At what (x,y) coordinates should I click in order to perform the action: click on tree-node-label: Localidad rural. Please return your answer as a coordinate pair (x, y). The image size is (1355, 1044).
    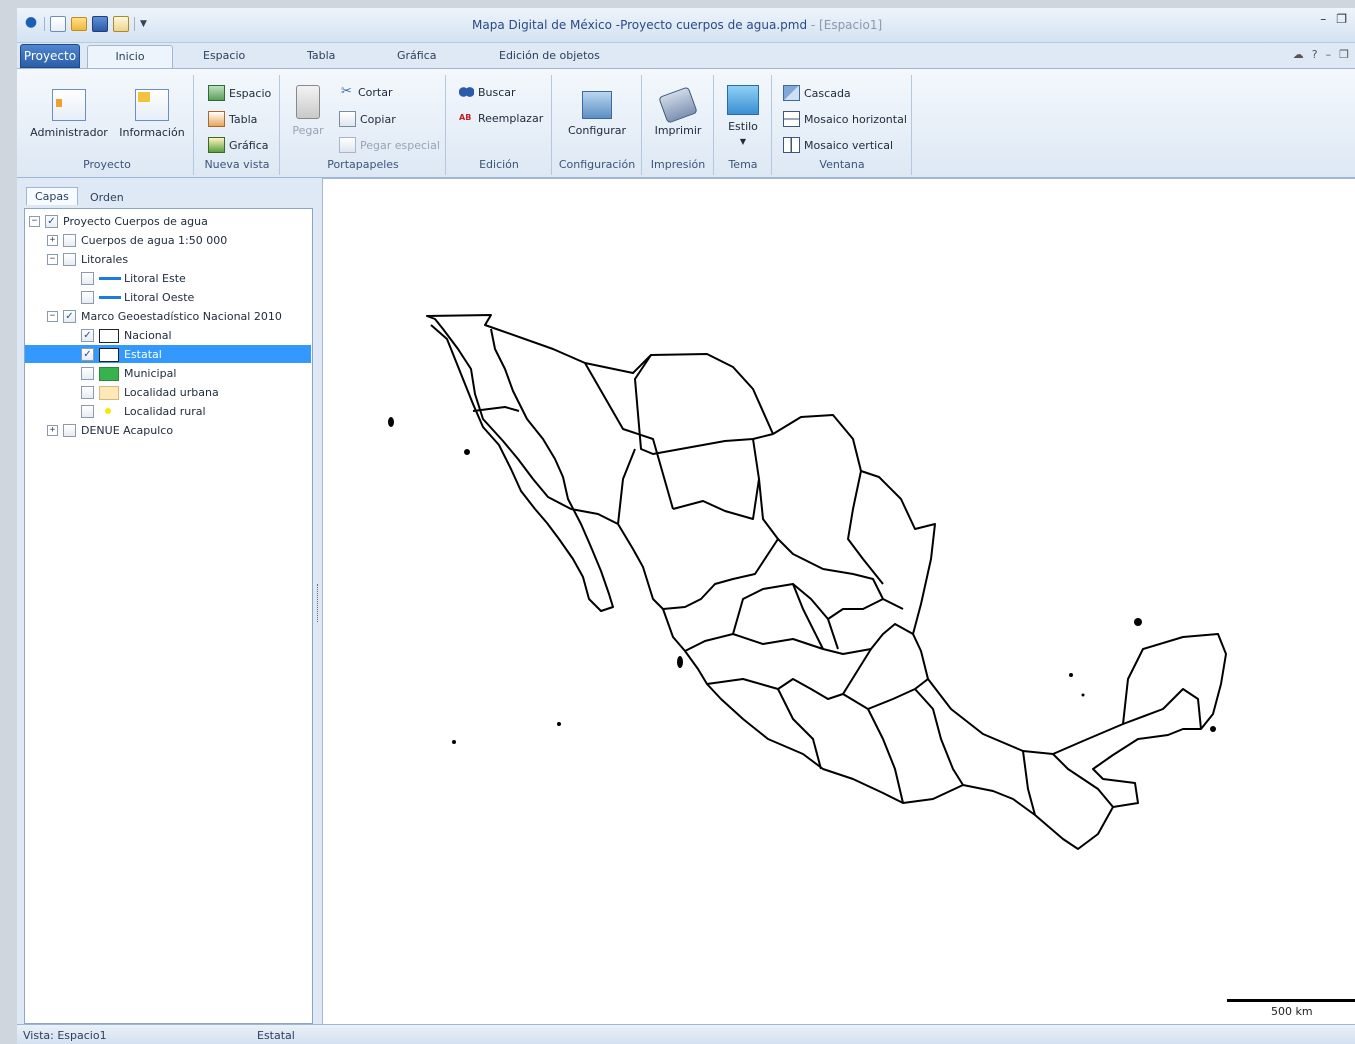
    Looking at the image, I should click on (165, 411).